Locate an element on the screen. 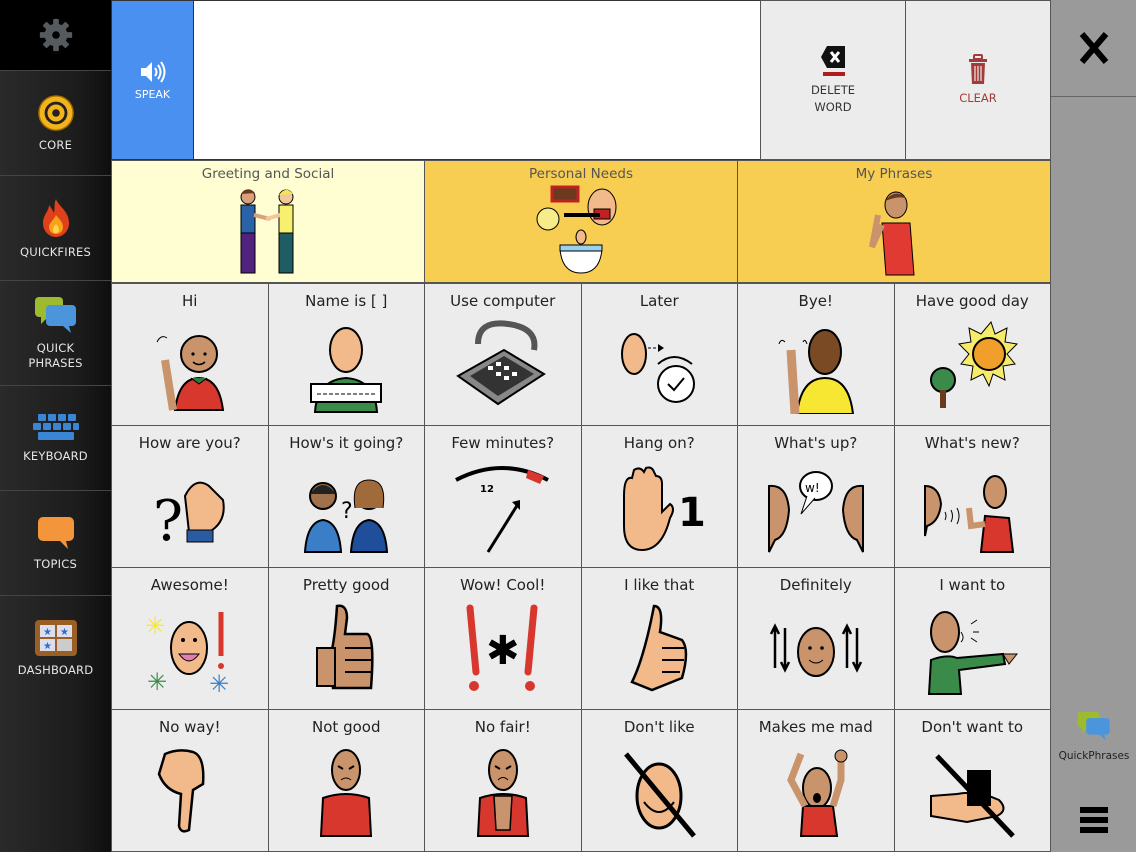  speech-bubble-icon is located at coordinates (55, 532).